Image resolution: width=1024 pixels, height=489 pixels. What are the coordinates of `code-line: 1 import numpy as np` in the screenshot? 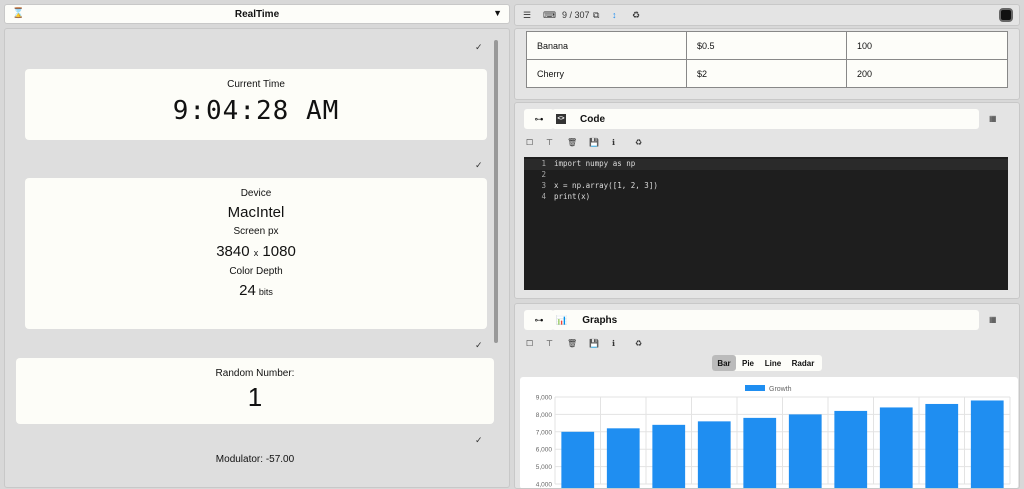 It's located at (766, 164).